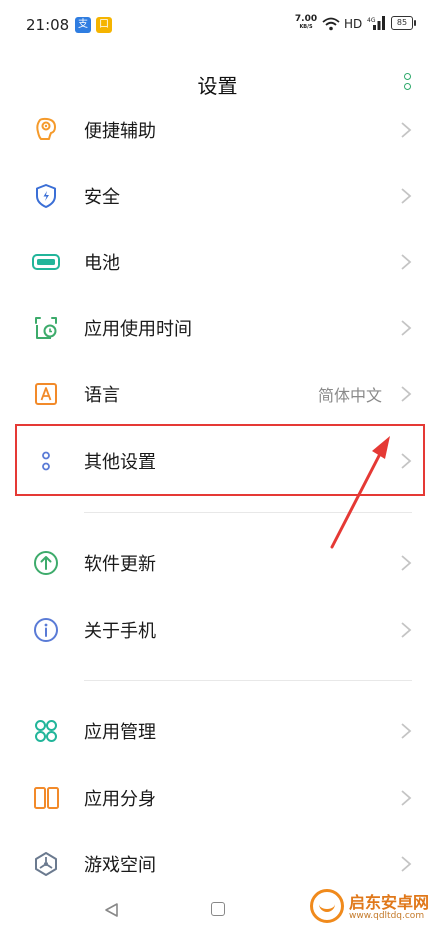  What do you see at coordinates (218, 909) in the screenshot?
I see `home-icon` at bounding box center [218, 909].